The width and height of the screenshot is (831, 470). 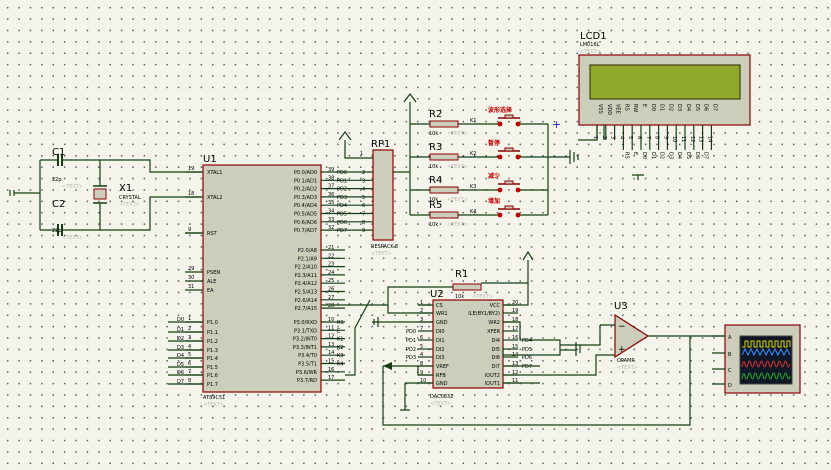 I want to click on u2-net-label: PD0, so click(x=411, y=332).